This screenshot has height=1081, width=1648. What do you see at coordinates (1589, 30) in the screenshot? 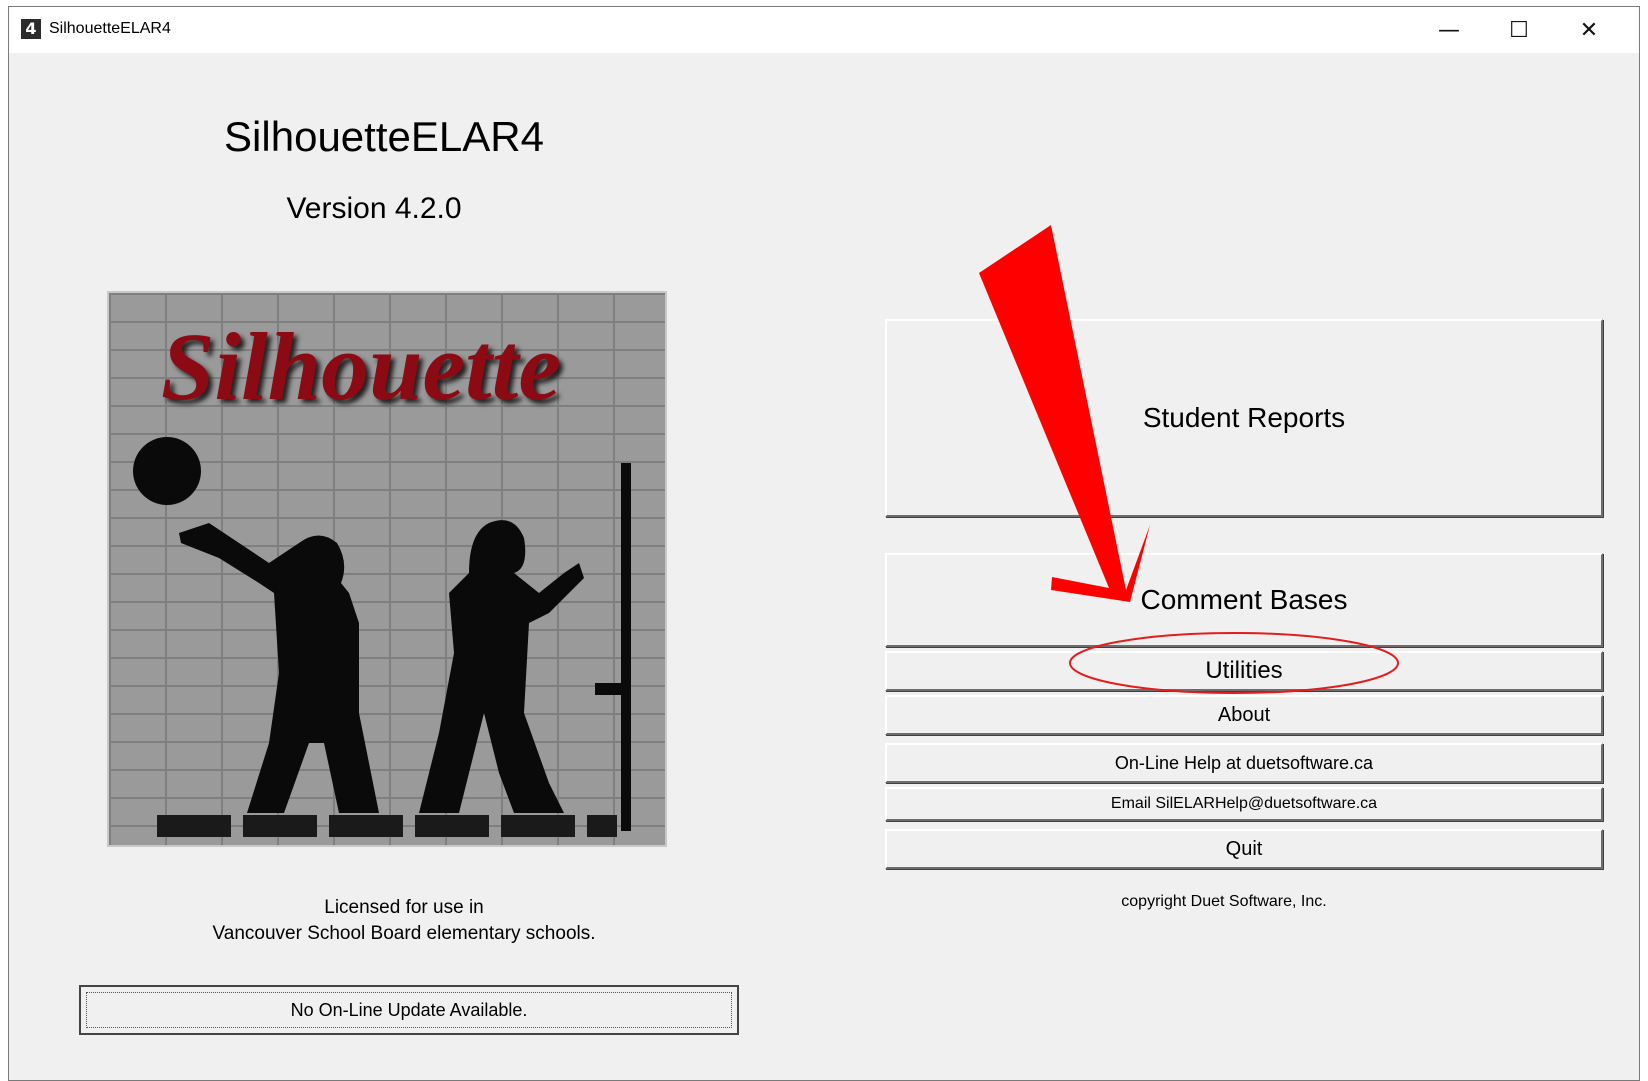
I see `close-icon: ✕` at bounding box center [1589, 30].